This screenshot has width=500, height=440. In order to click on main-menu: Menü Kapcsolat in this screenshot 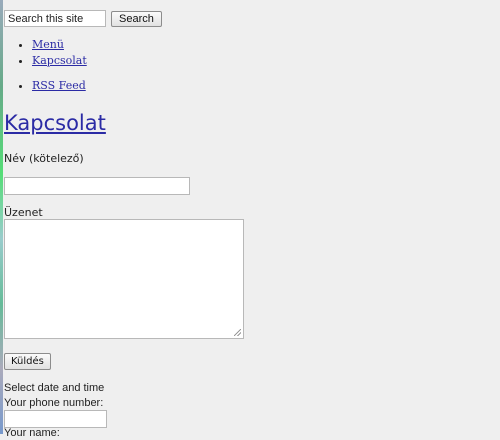, I will do `click(45, 54)`.